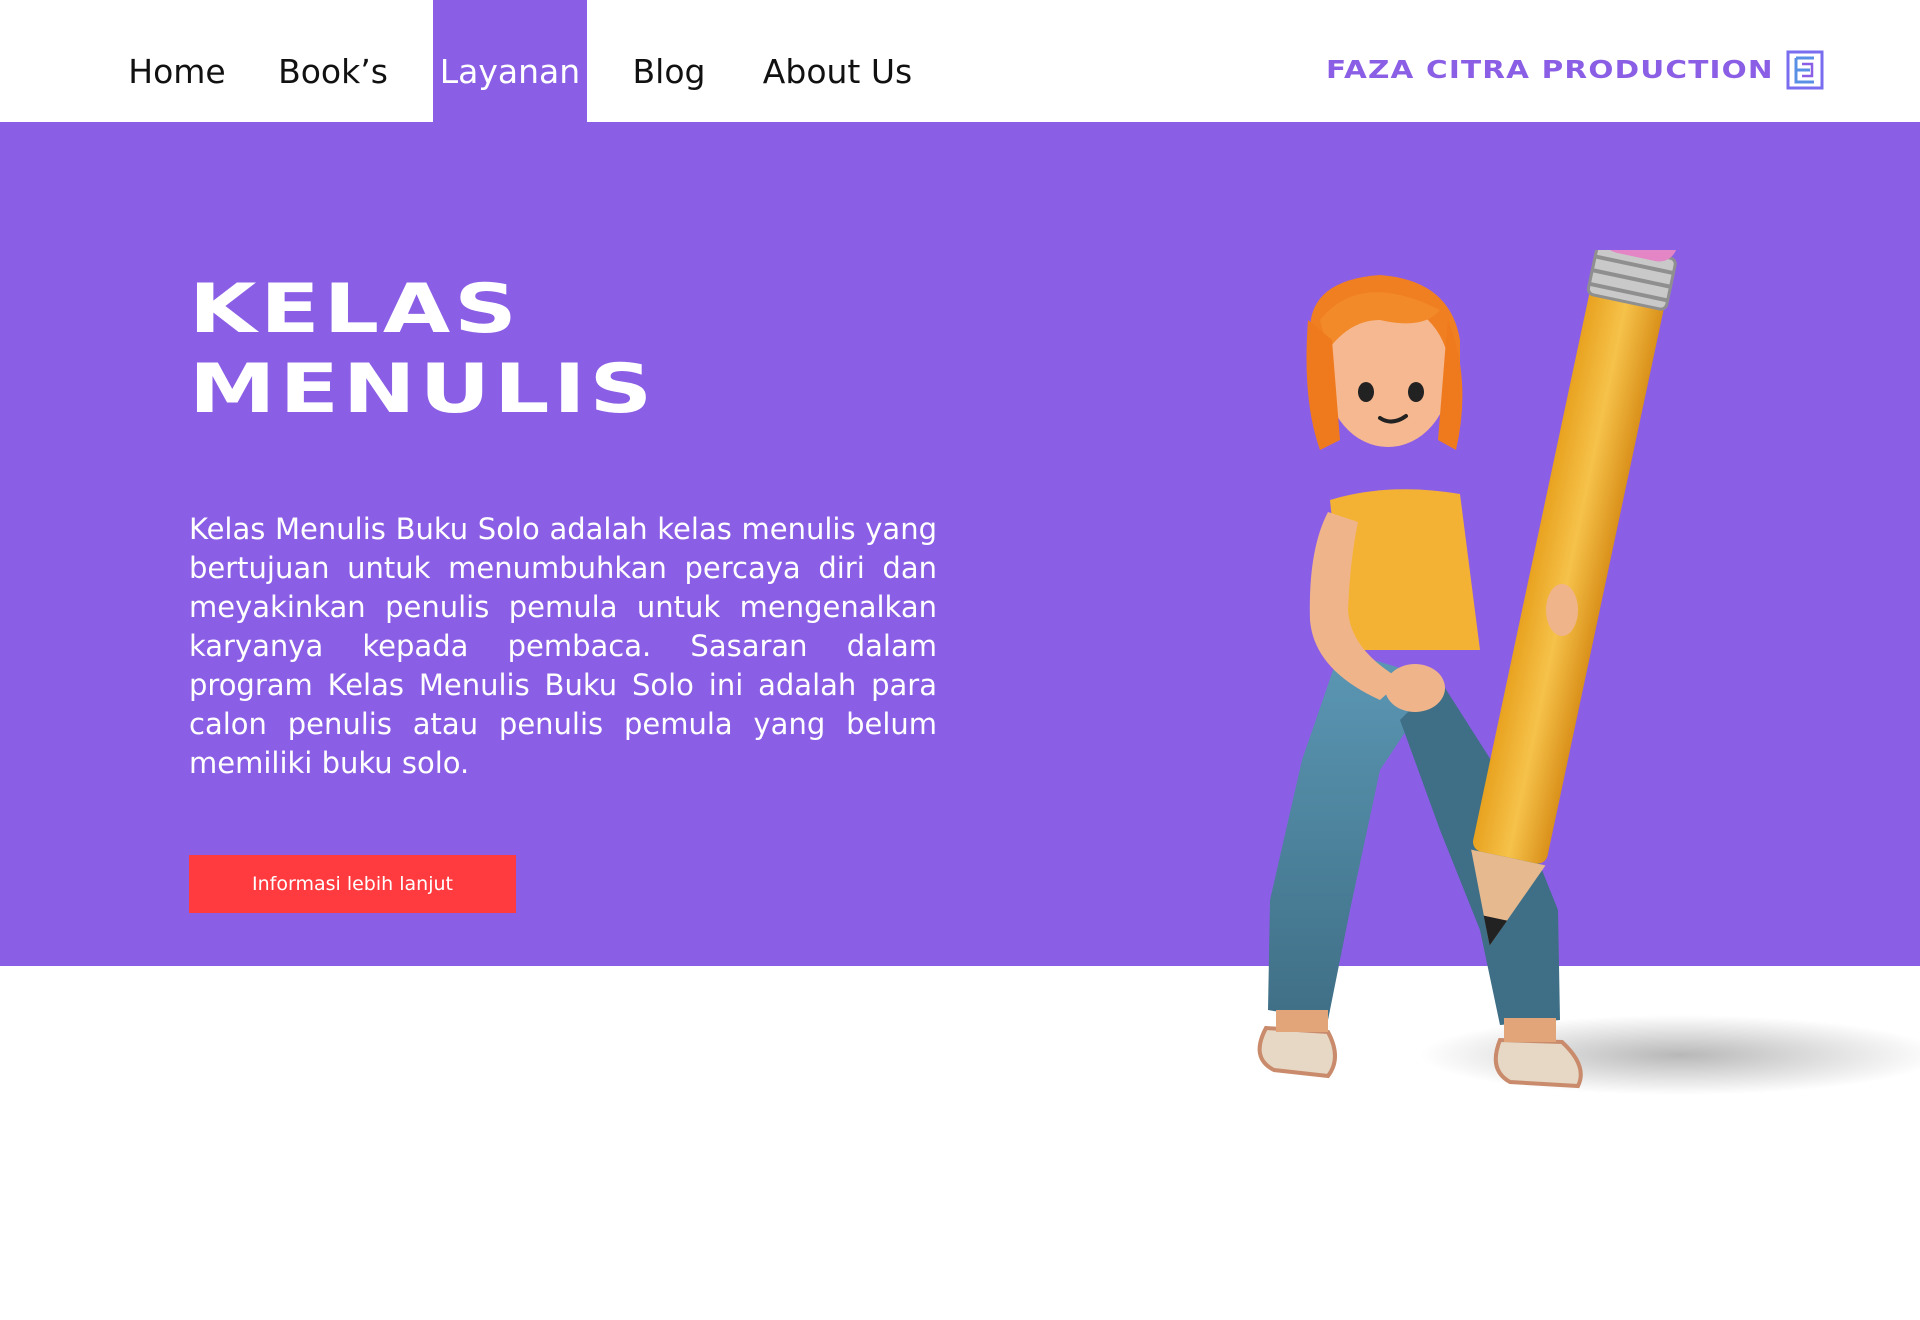 Image resolution: width=1920 pixels, height=1320 pixels. I want to click on brand-name: FAZA CITRA PRODUCTION, so click(1550, 70).